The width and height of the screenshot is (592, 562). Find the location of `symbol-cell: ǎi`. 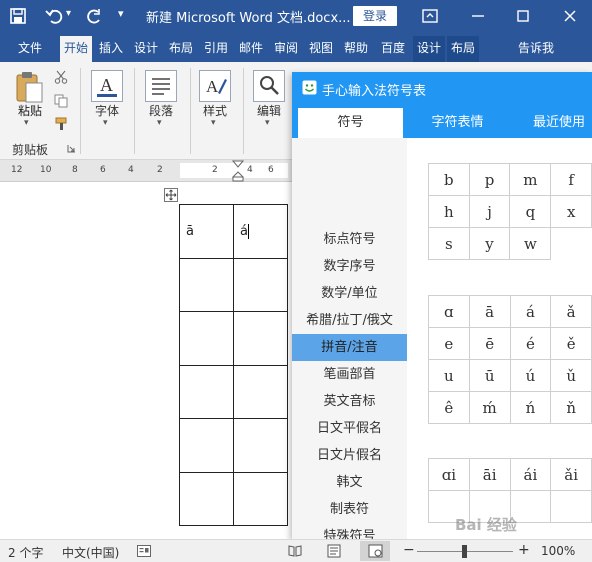

symbol-cell: ǎi is located at coordinates (571, 474).